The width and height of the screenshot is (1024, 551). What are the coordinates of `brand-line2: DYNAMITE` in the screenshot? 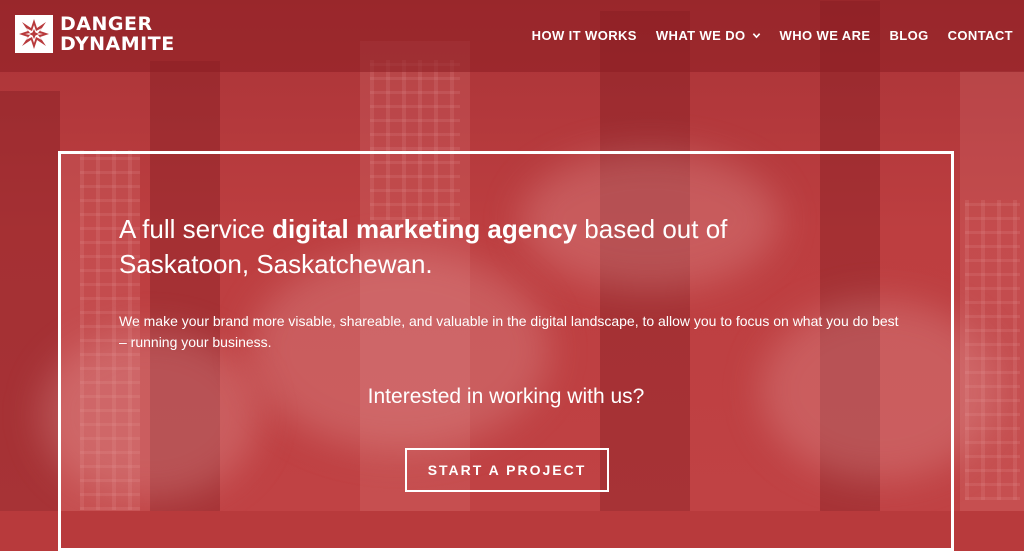 It's located at (117, 44).